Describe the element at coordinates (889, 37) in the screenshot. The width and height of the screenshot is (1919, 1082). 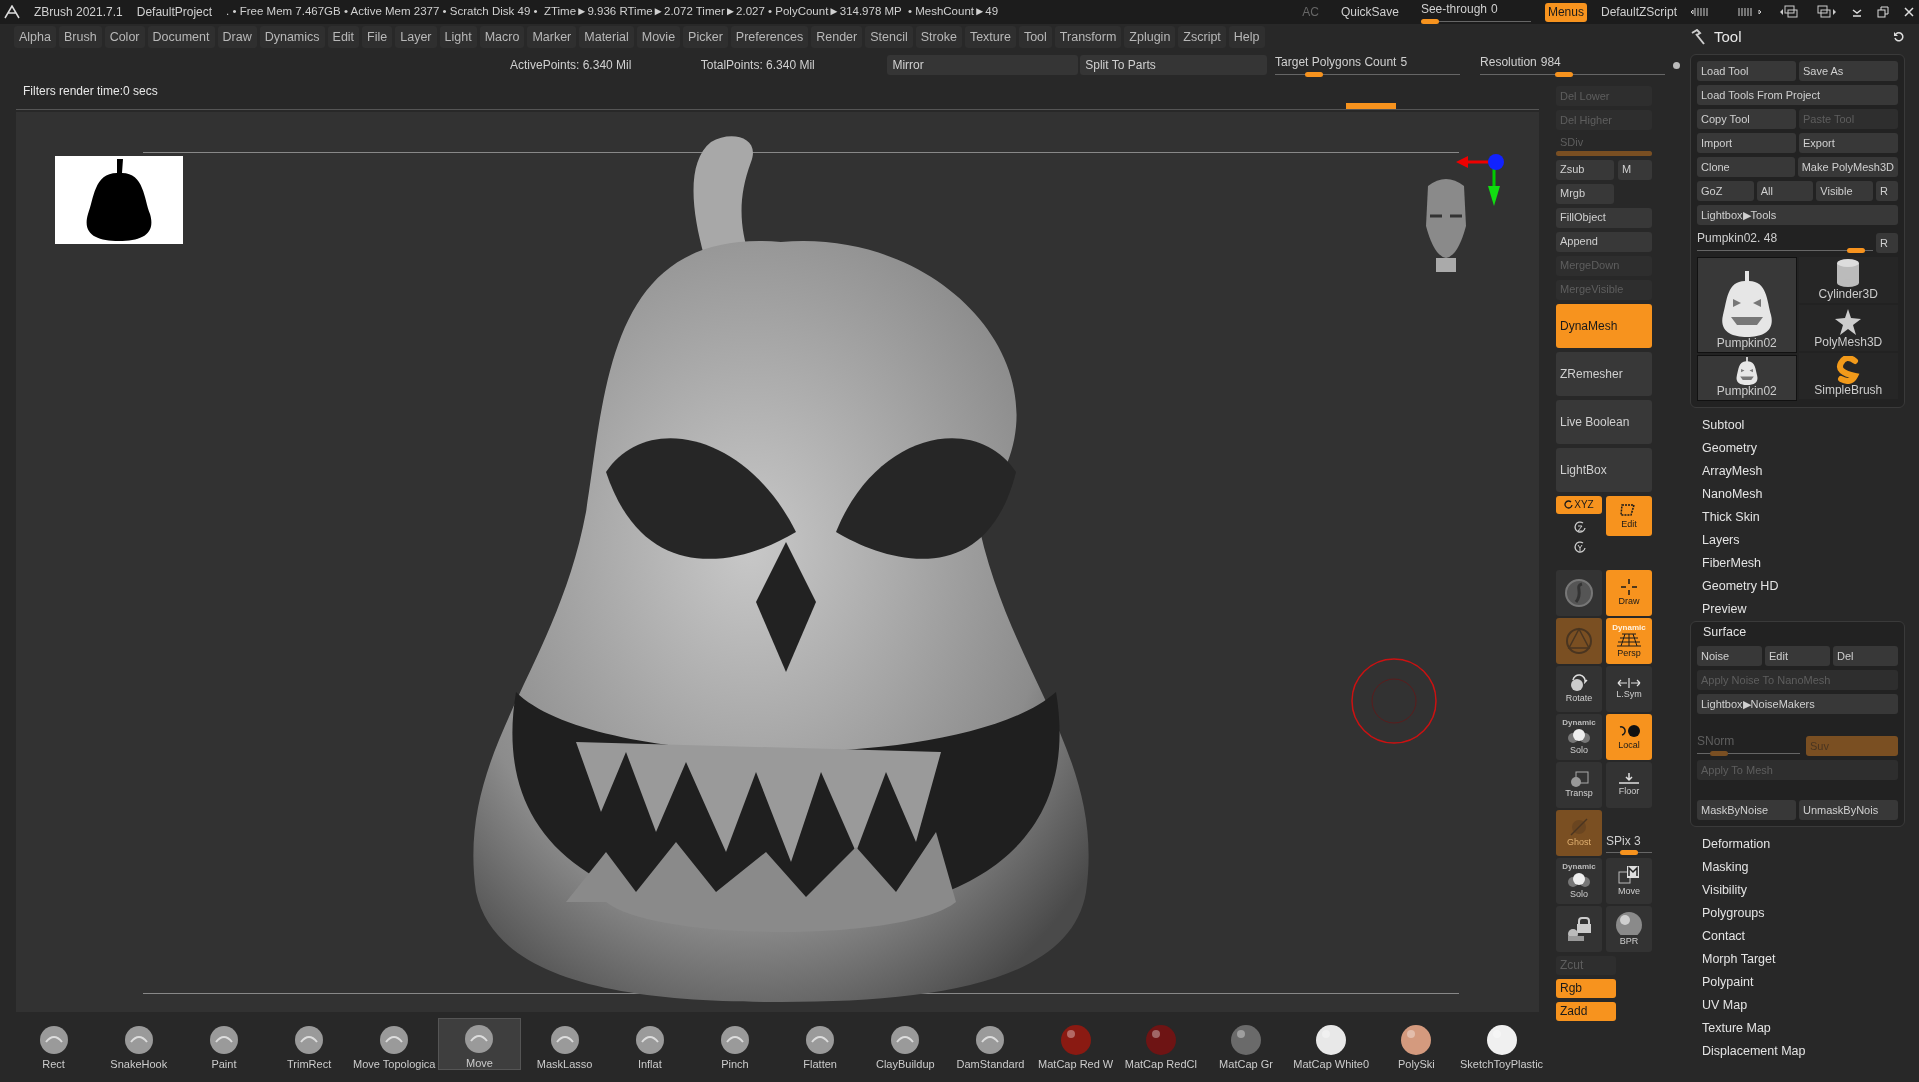
I see `menu-item: Stencil` at that location.